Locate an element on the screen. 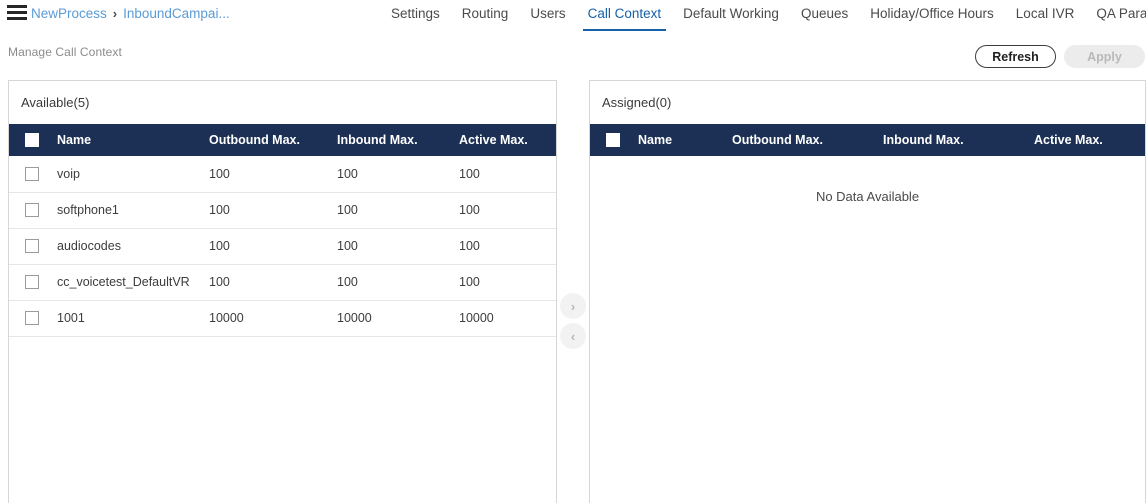  table-row: voip 100 100 100 is located at coordinates (282, 174).